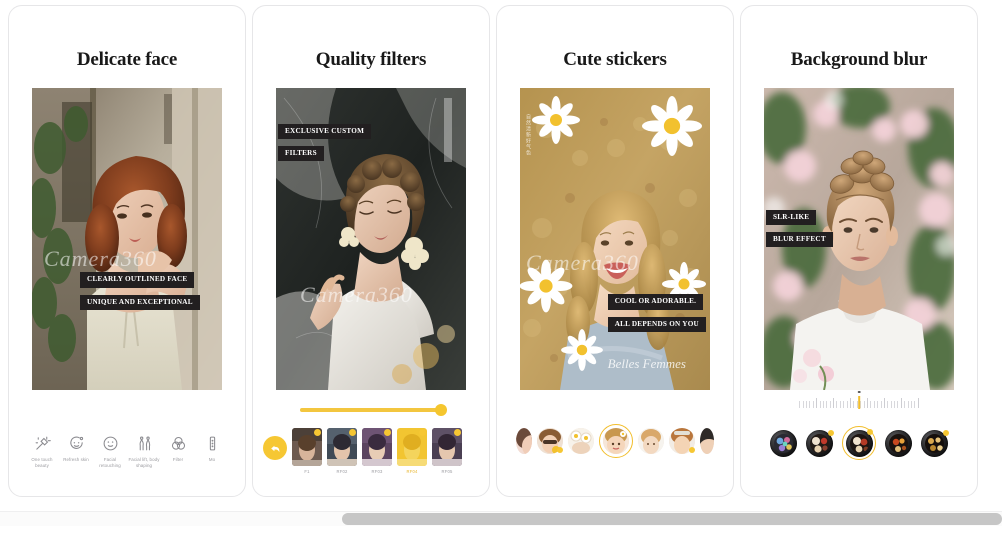  I want to click on sticker-badge-dot, so click(560, 450).